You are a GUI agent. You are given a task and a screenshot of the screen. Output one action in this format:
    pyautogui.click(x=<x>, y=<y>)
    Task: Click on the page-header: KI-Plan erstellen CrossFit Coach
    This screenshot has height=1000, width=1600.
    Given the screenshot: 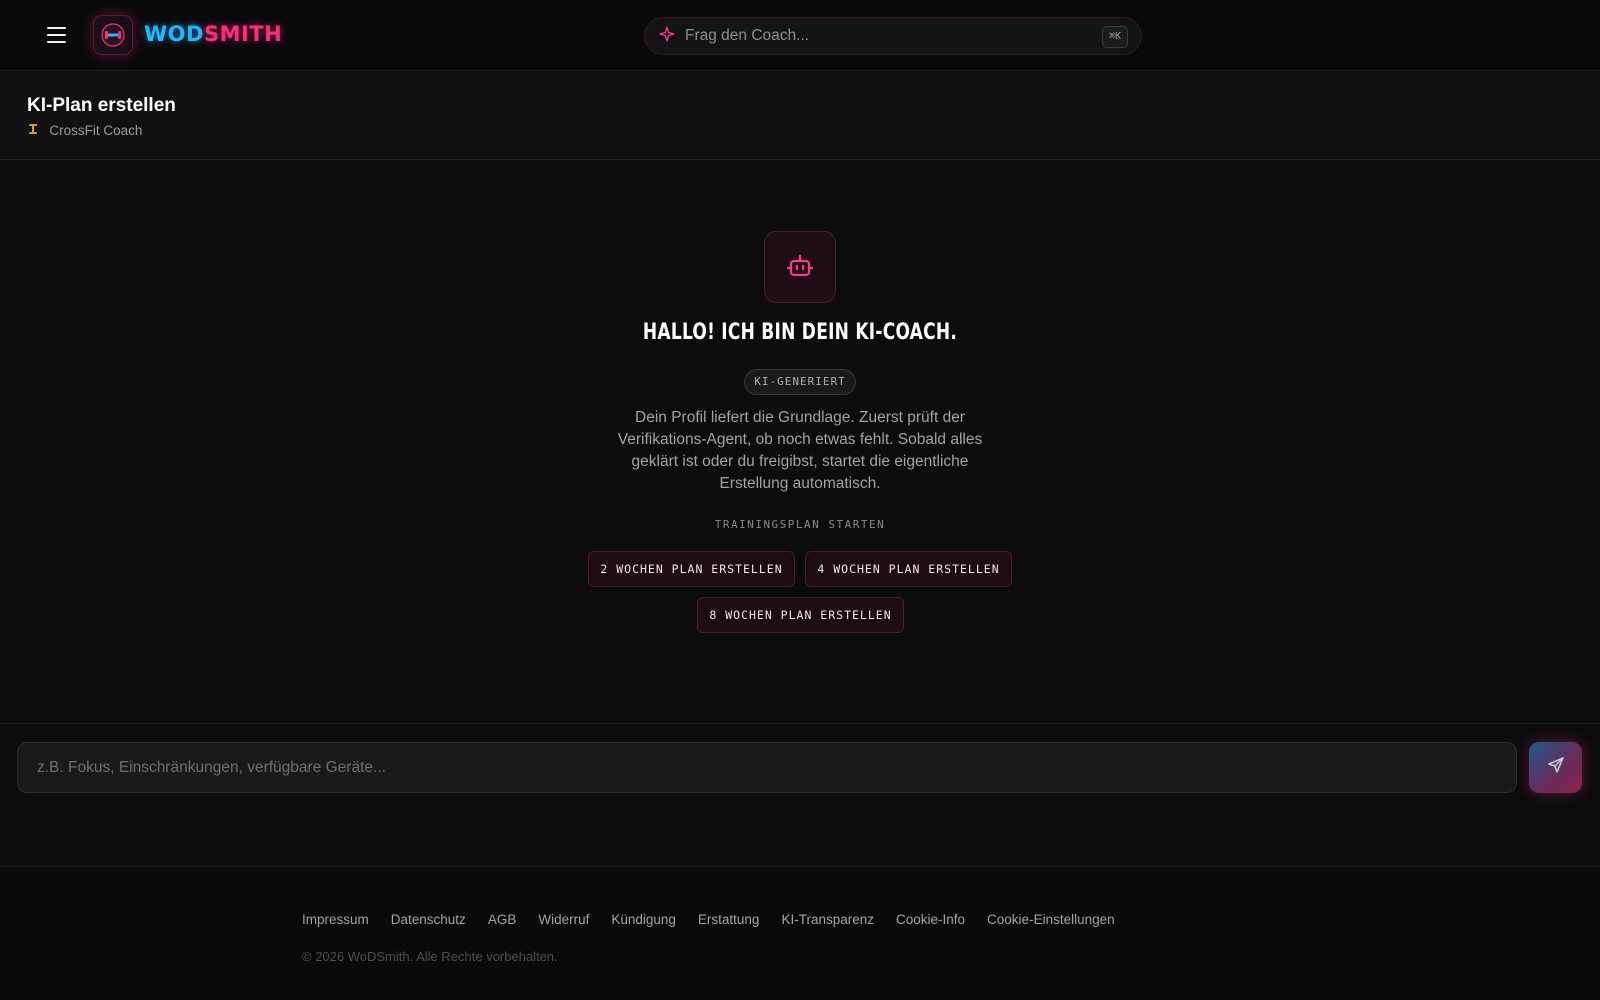 What is the action you would take?
    pyautogui.click(x=800, y=115)
    